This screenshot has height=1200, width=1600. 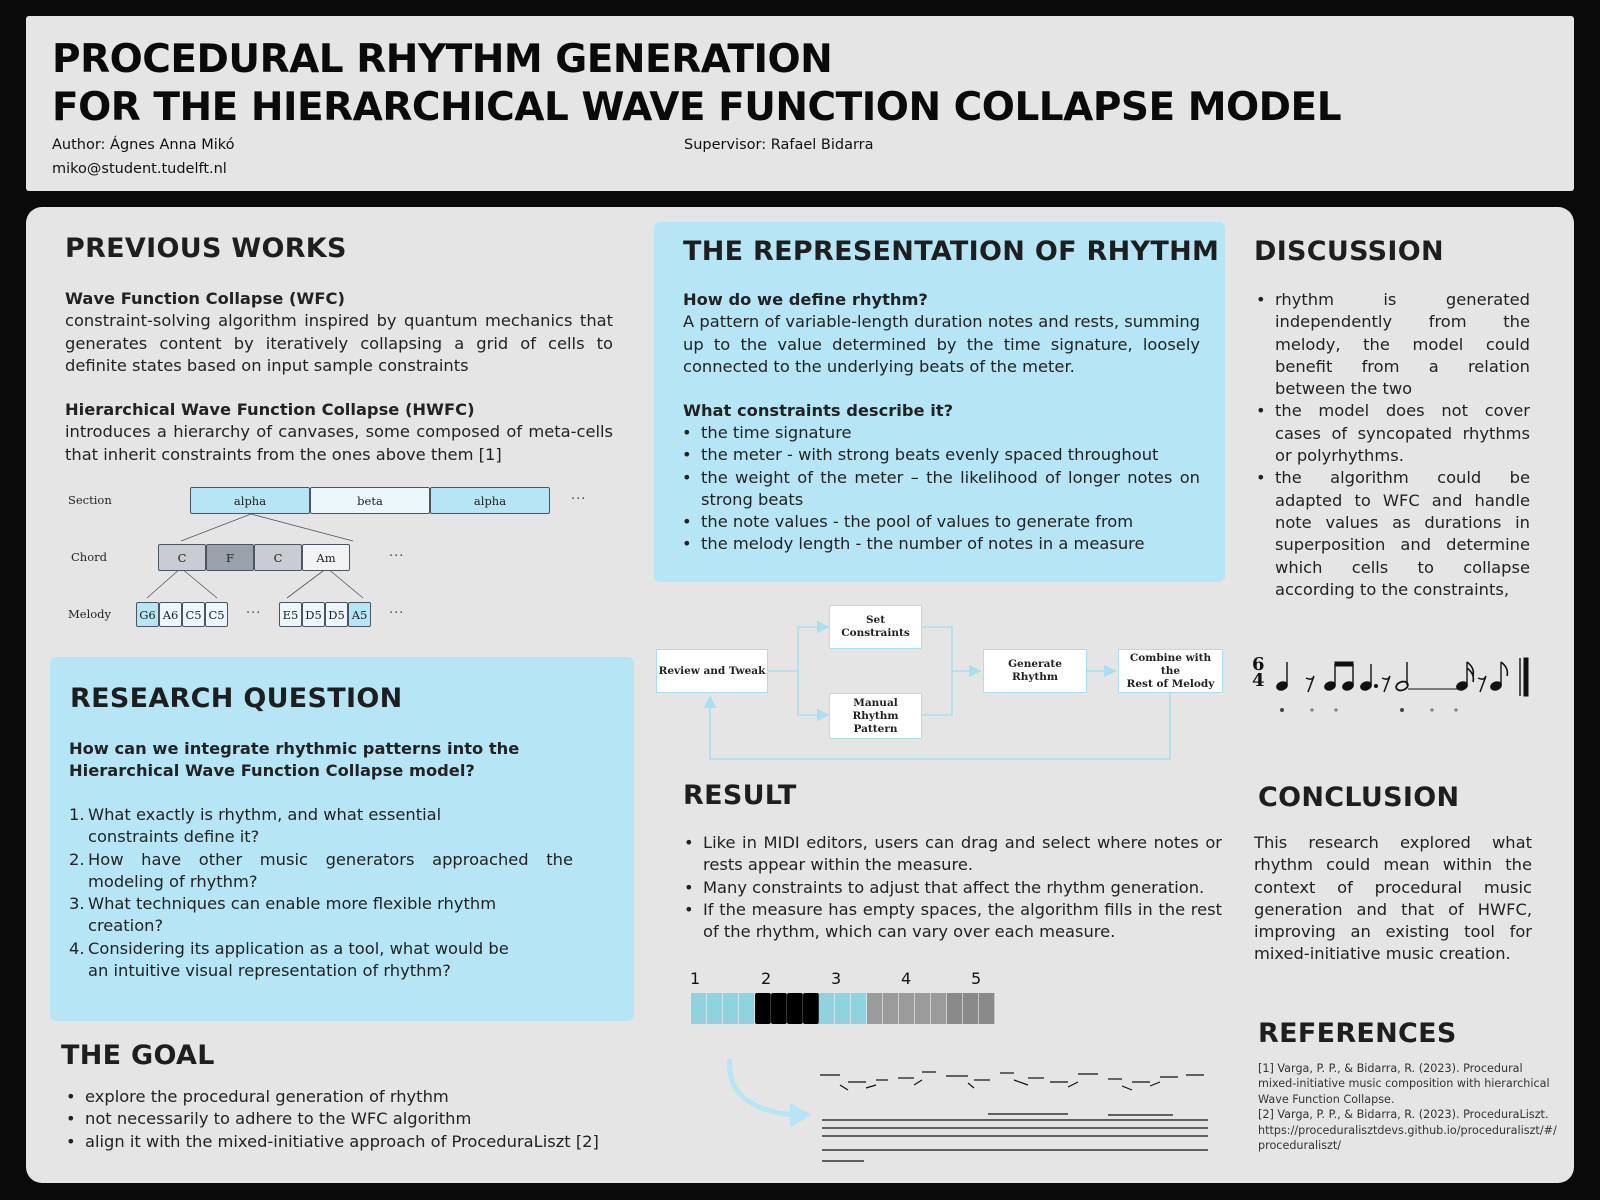 What do you see at coordinates (139, 169) in the screenshot?
I see `author-email: miko@student.tudelft.nl` at bounding box center [139, 169].